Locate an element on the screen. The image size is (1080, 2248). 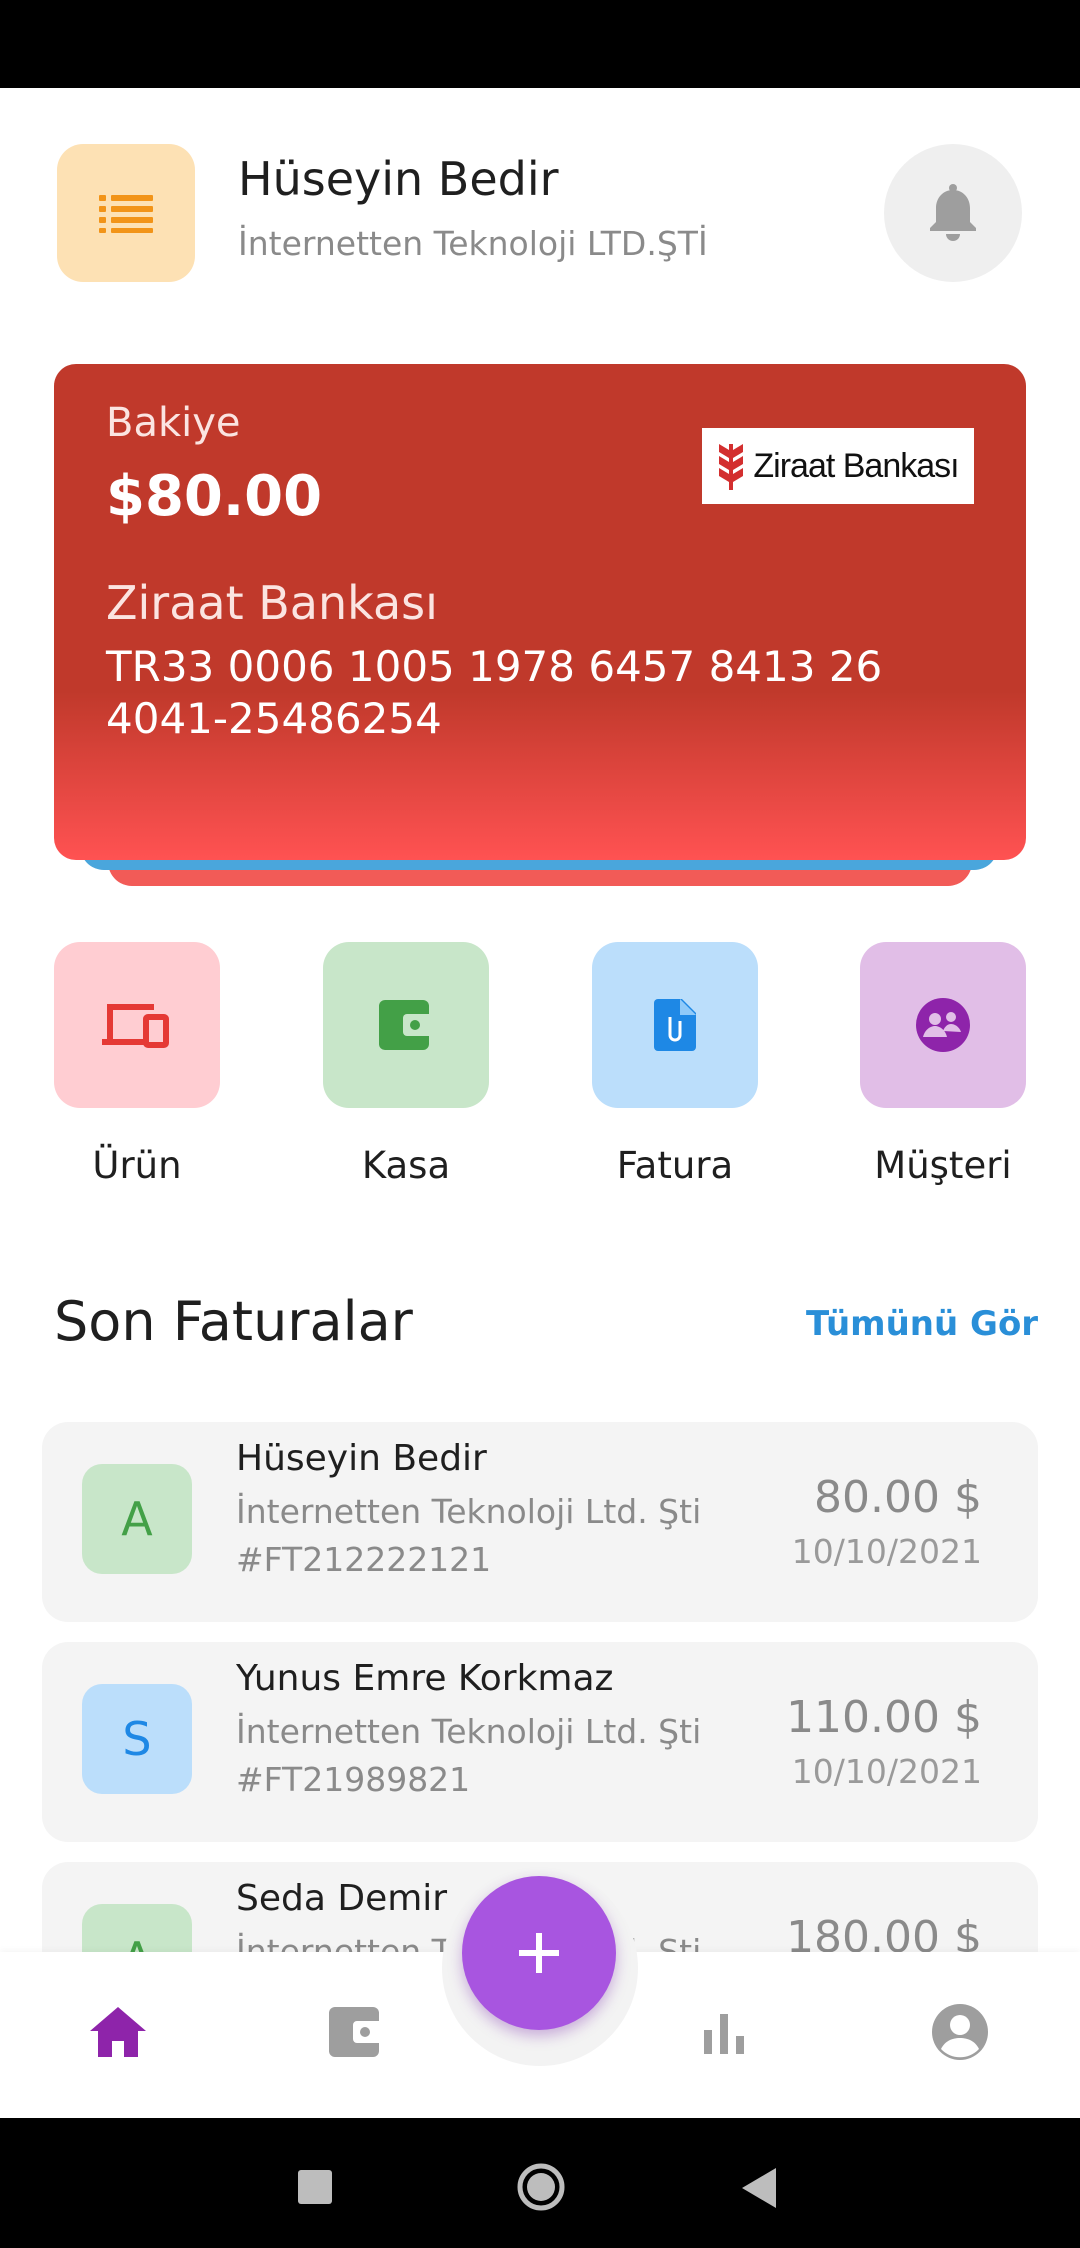
system-nav-bar is located at coordinates (540, 2183).